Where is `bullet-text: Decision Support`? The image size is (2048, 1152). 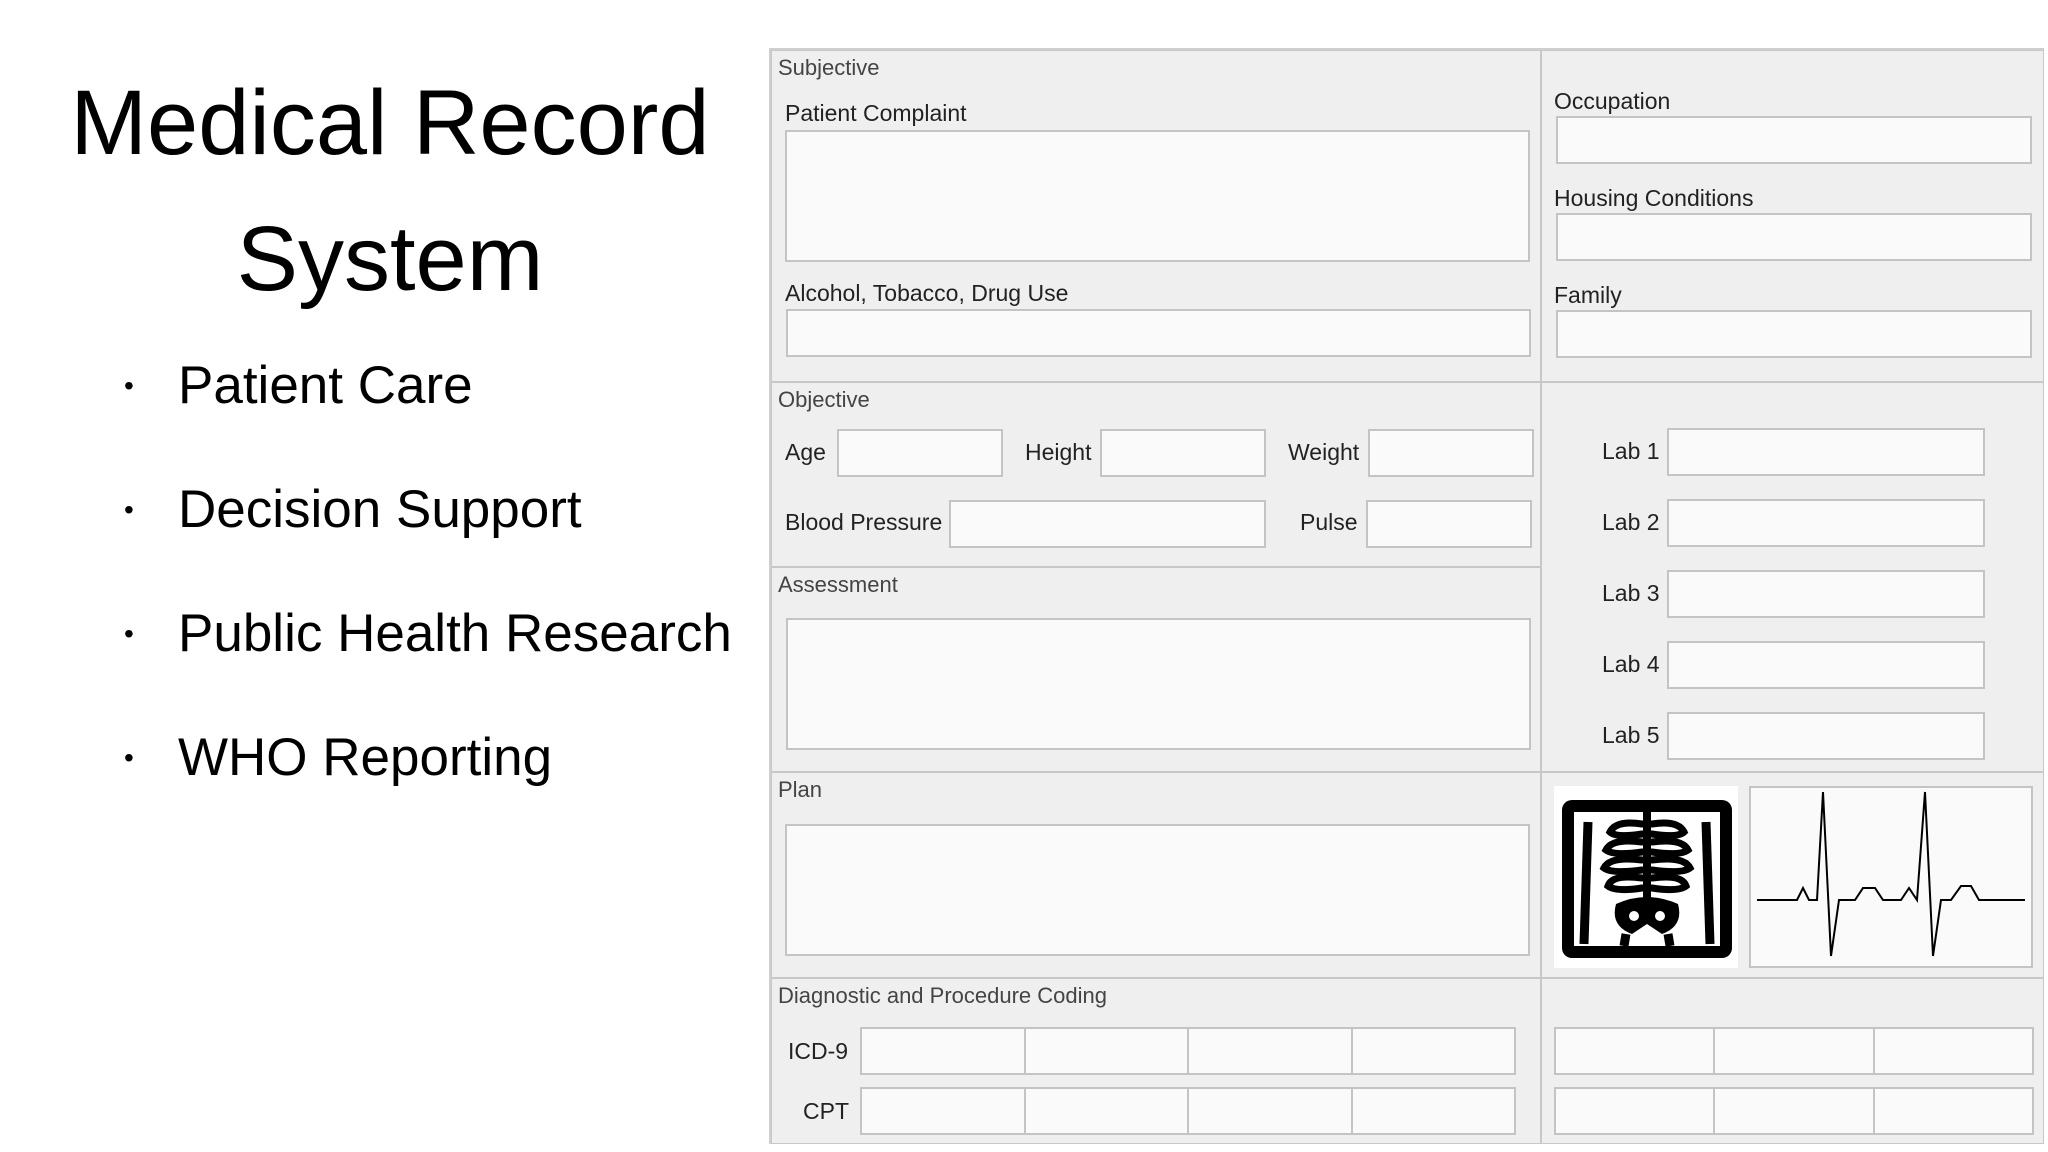
bullet-text: Decision Support is located at coordinates (380, 509).